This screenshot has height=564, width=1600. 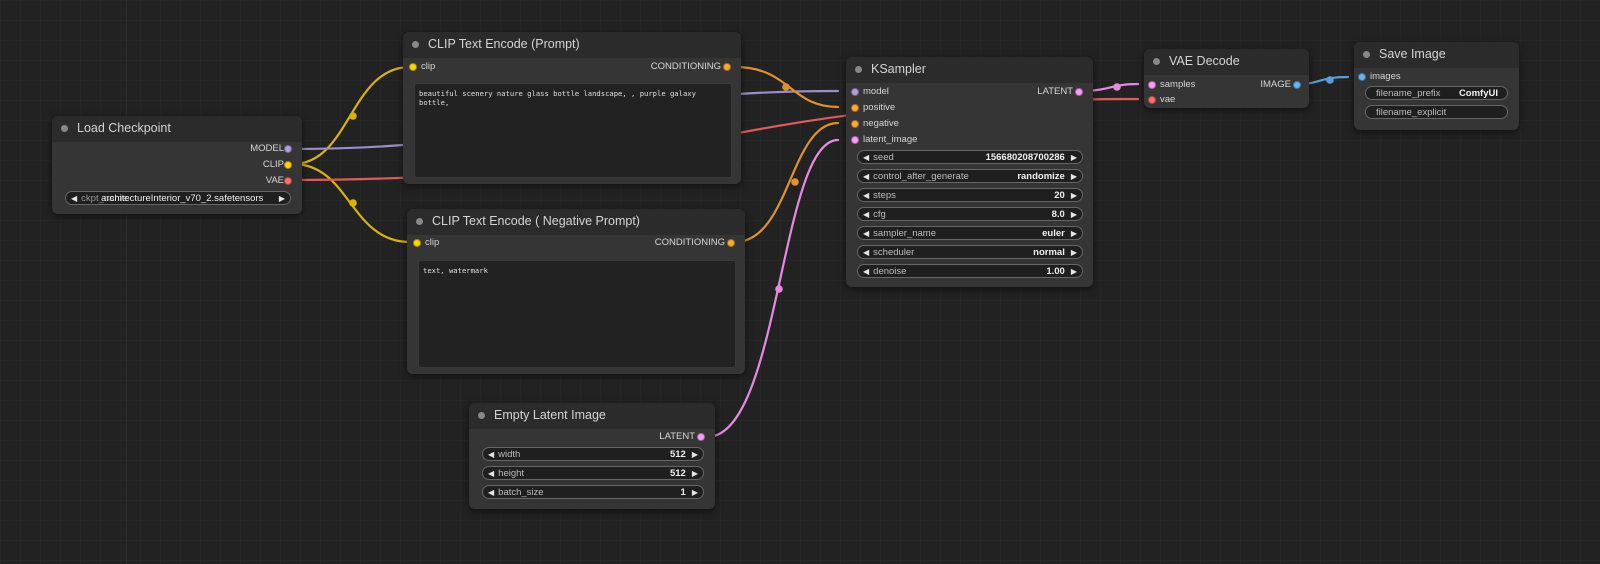 I want to click on input-label-negative: negative, so click(x=881, y=123).